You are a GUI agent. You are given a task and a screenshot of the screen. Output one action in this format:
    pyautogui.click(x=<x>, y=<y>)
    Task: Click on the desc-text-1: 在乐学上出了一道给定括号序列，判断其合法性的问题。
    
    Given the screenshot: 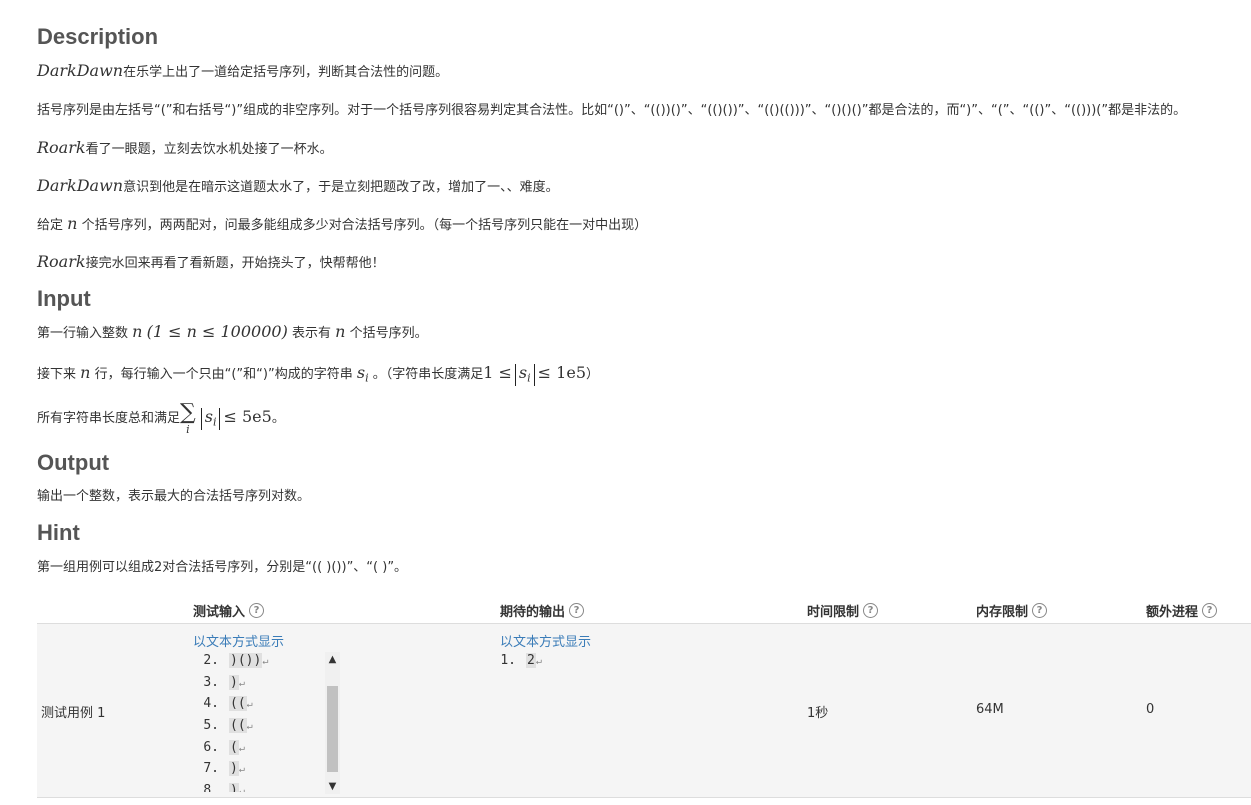 What is the action you would take?
    pyautogui.click(x=286, y=72)
    